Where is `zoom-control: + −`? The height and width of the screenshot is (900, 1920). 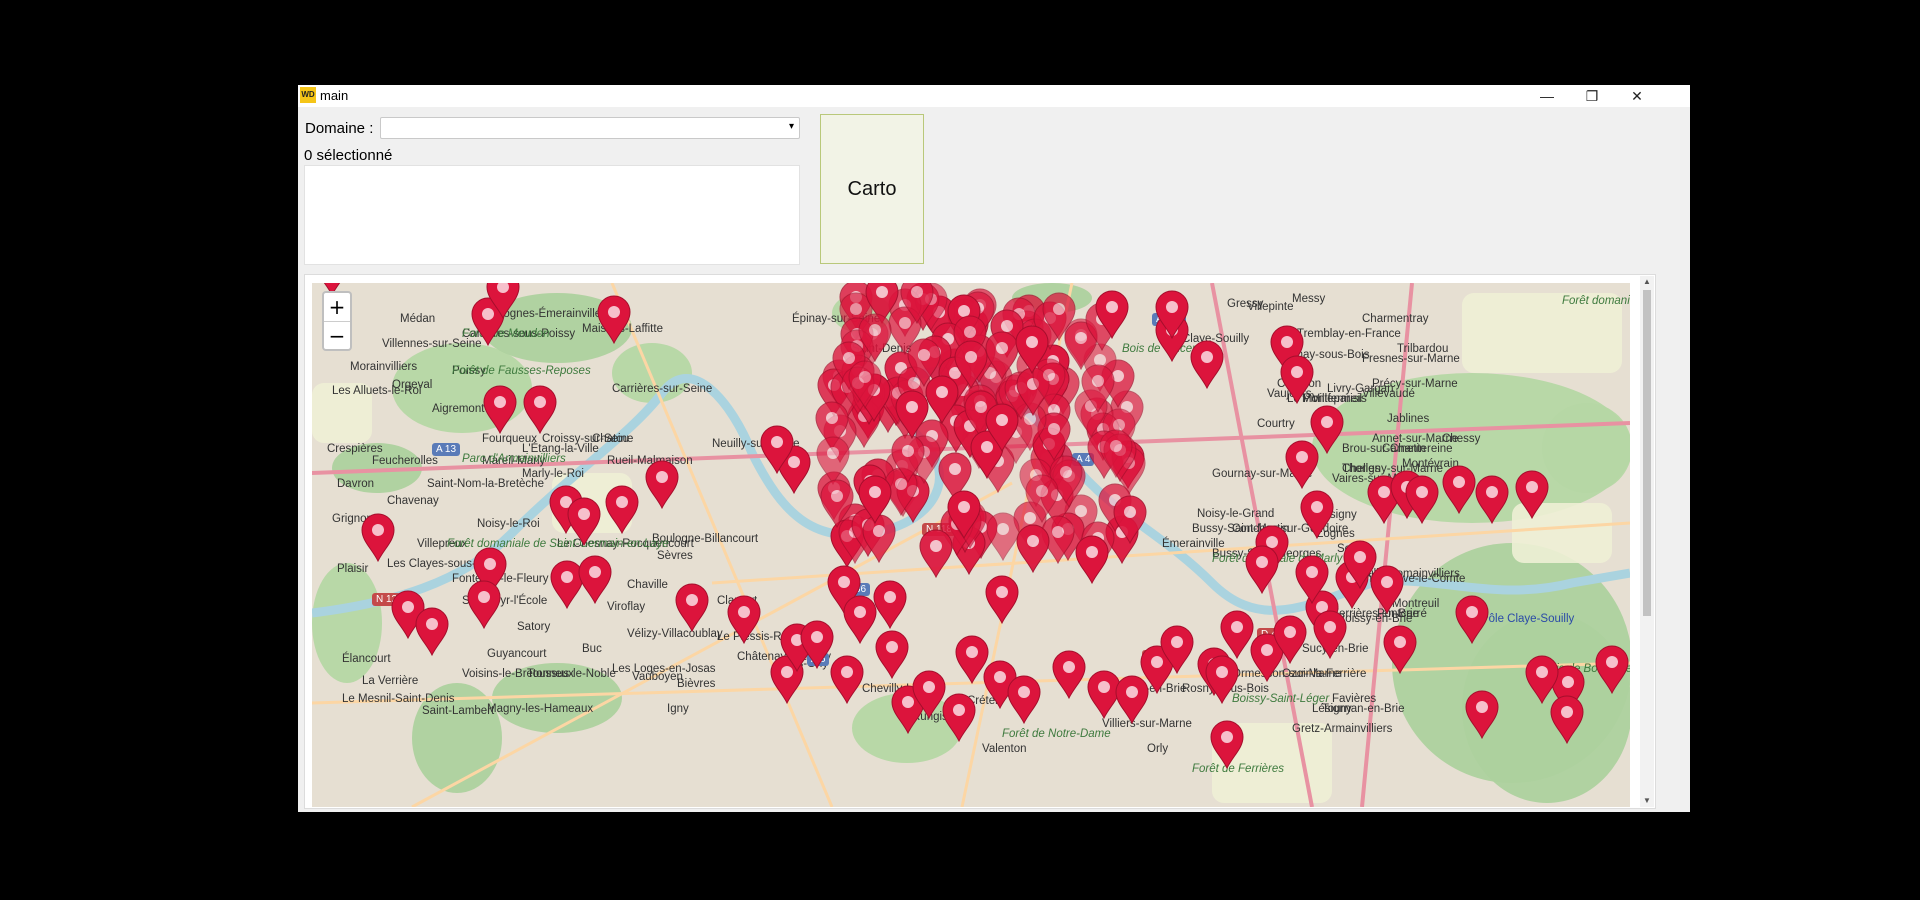 zoom-control: + − is located at coordinates (337, 321).